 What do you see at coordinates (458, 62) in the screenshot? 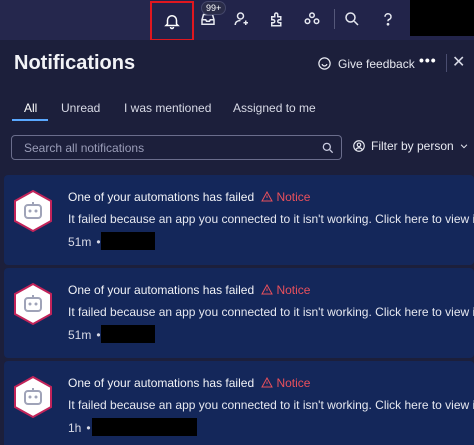
I see `close-icon: ✕` at bounding box center [458, 62].